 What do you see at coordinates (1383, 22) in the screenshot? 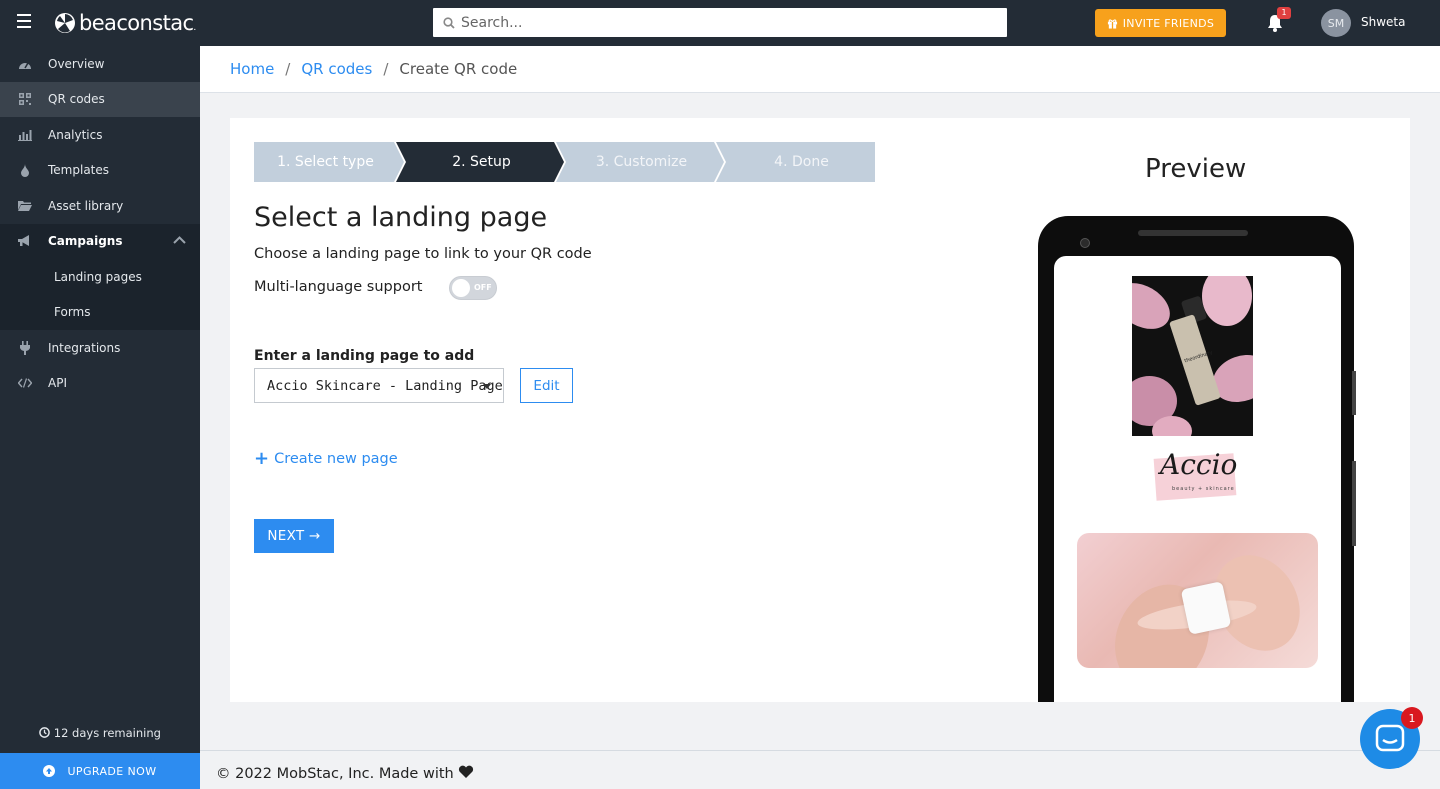
I see `username: Shweta` at bounding box center [1383, 22].